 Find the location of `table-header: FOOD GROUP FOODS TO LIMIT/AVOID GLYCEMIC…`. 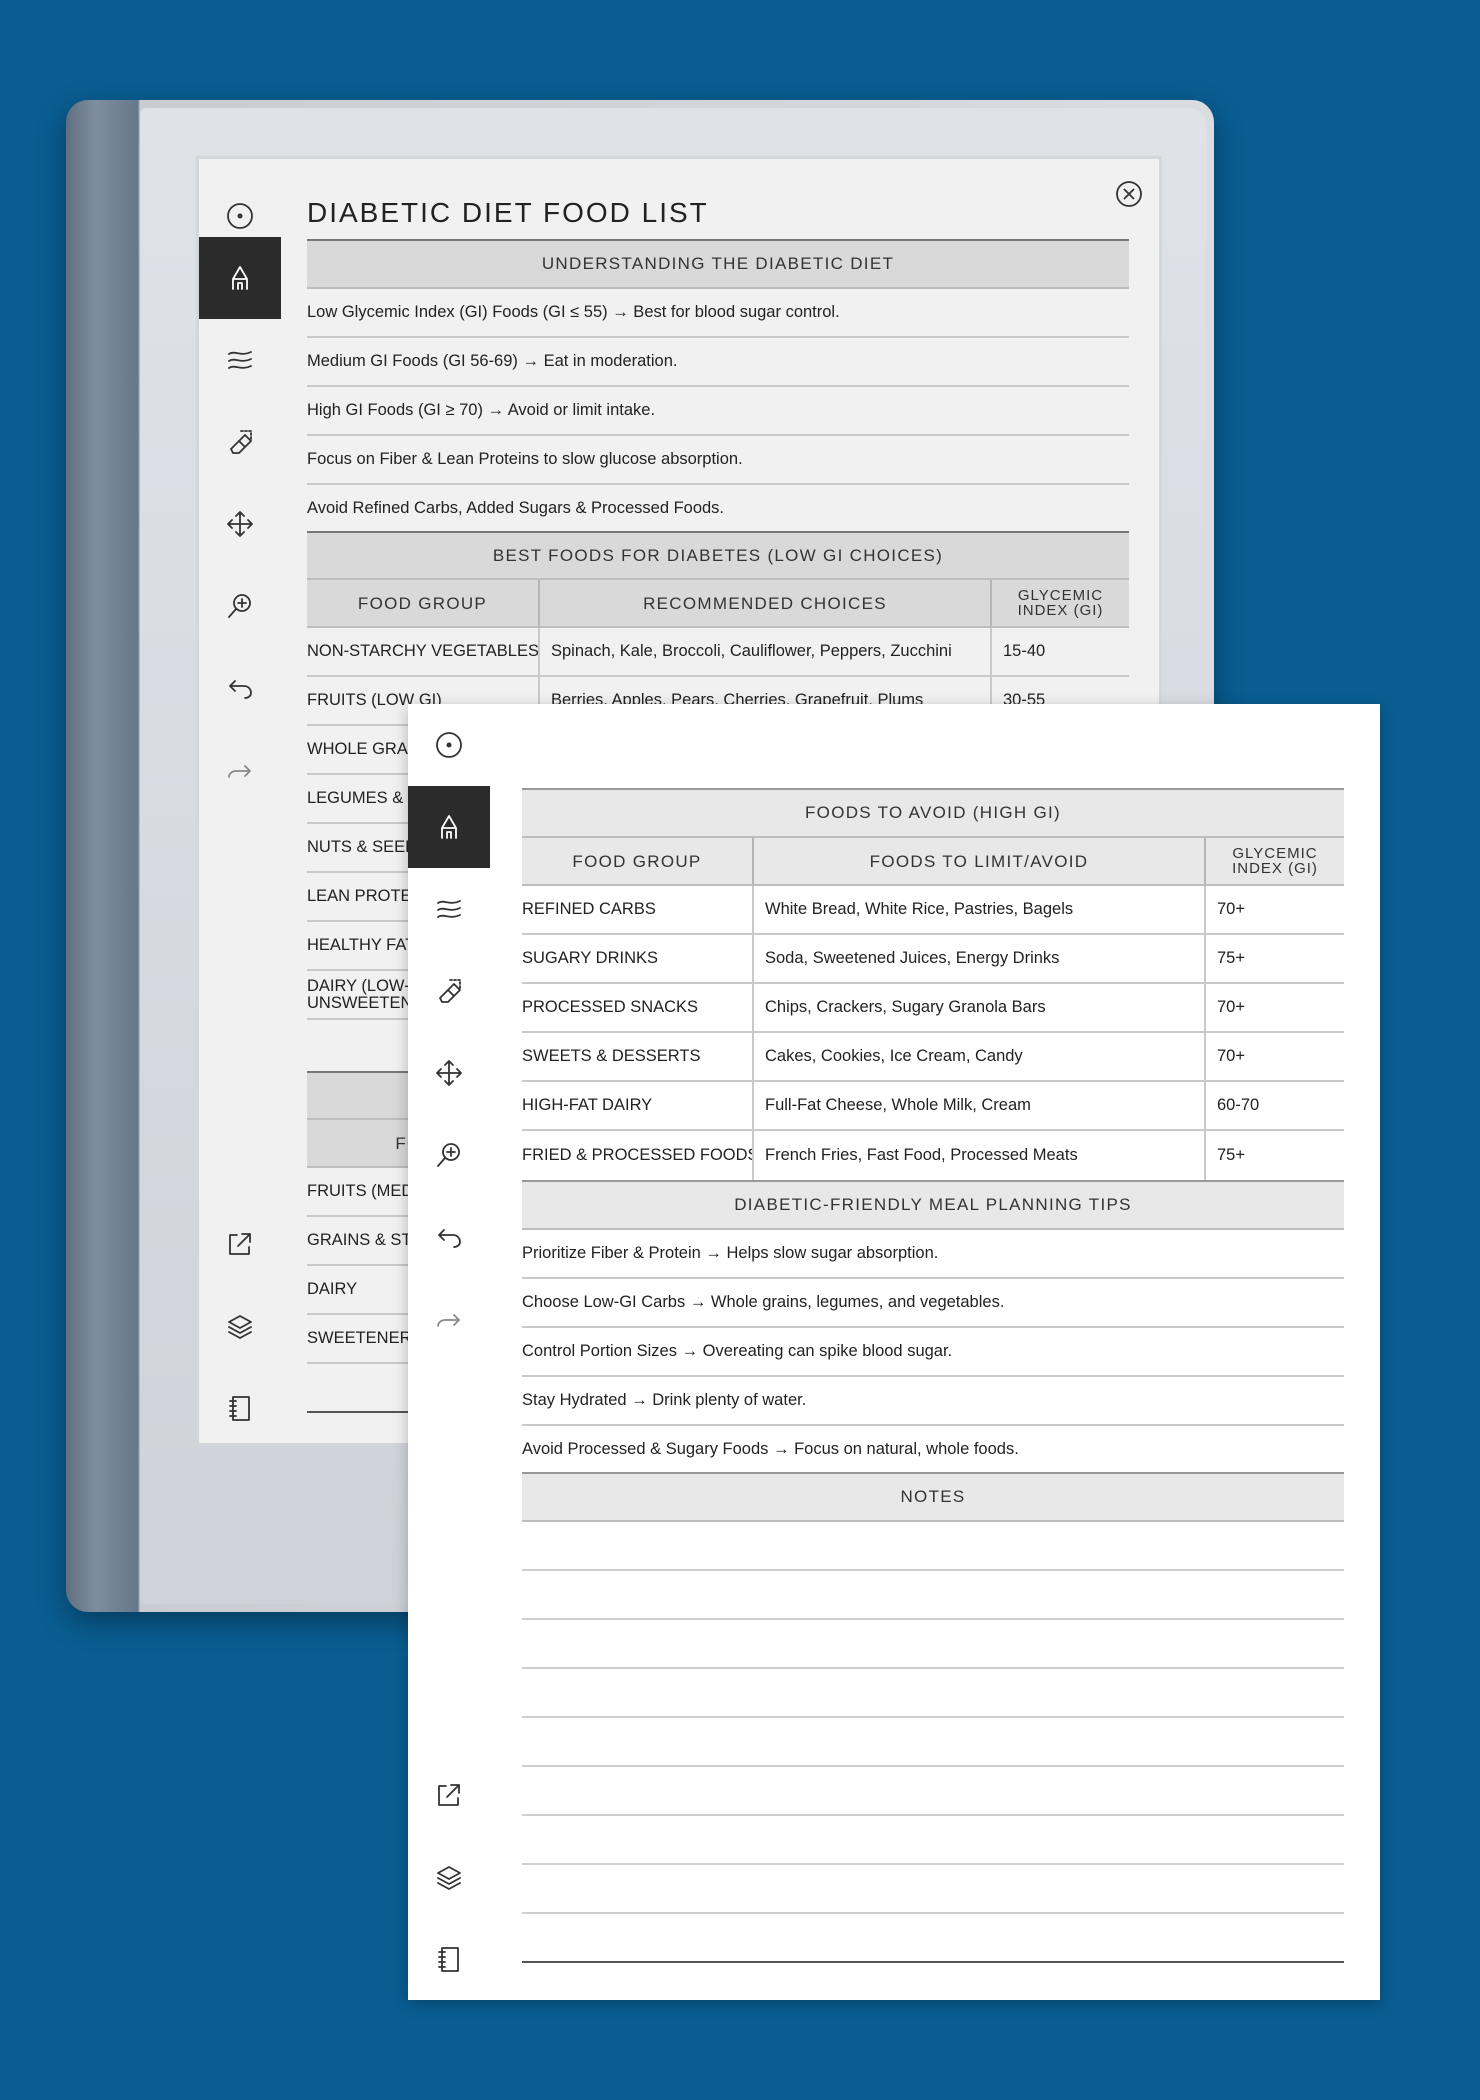

table-header: FOOD GROUP FOODS TO LIMIT/AVOID GLYCEMIC… is located at coordinates (933, 862).